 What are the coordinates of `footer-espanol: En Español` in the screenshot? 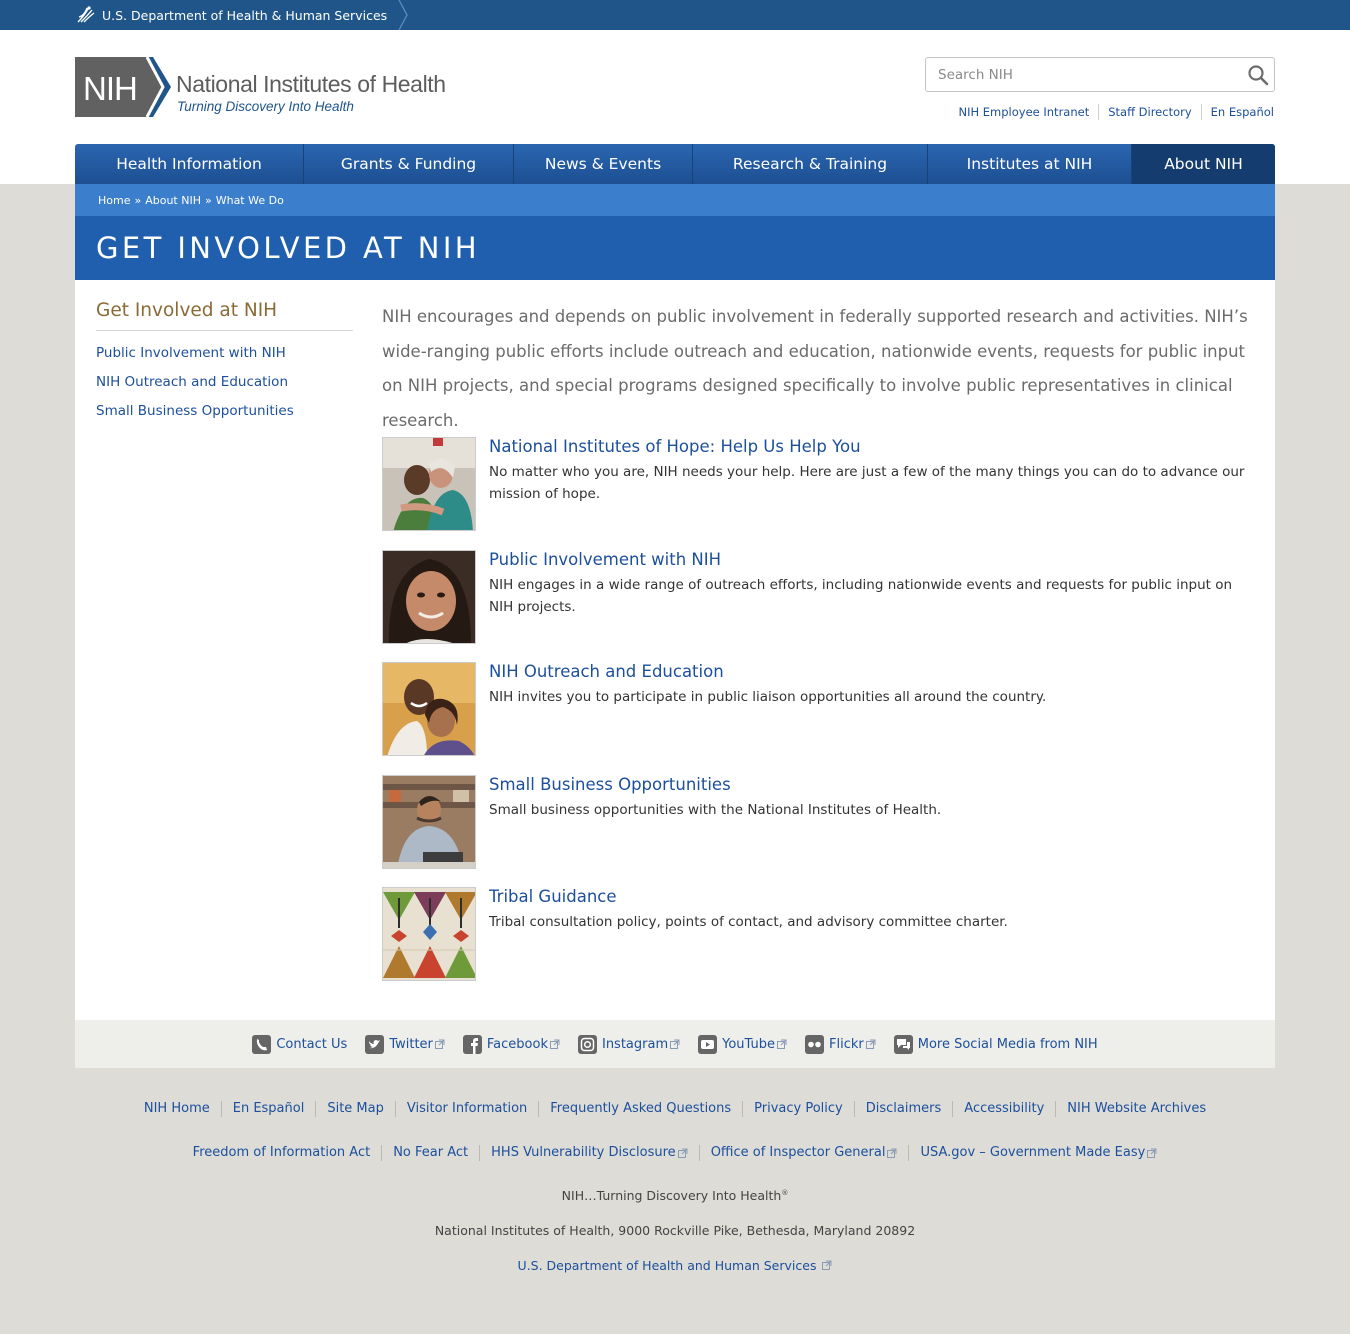 It's located at (268, 1109).